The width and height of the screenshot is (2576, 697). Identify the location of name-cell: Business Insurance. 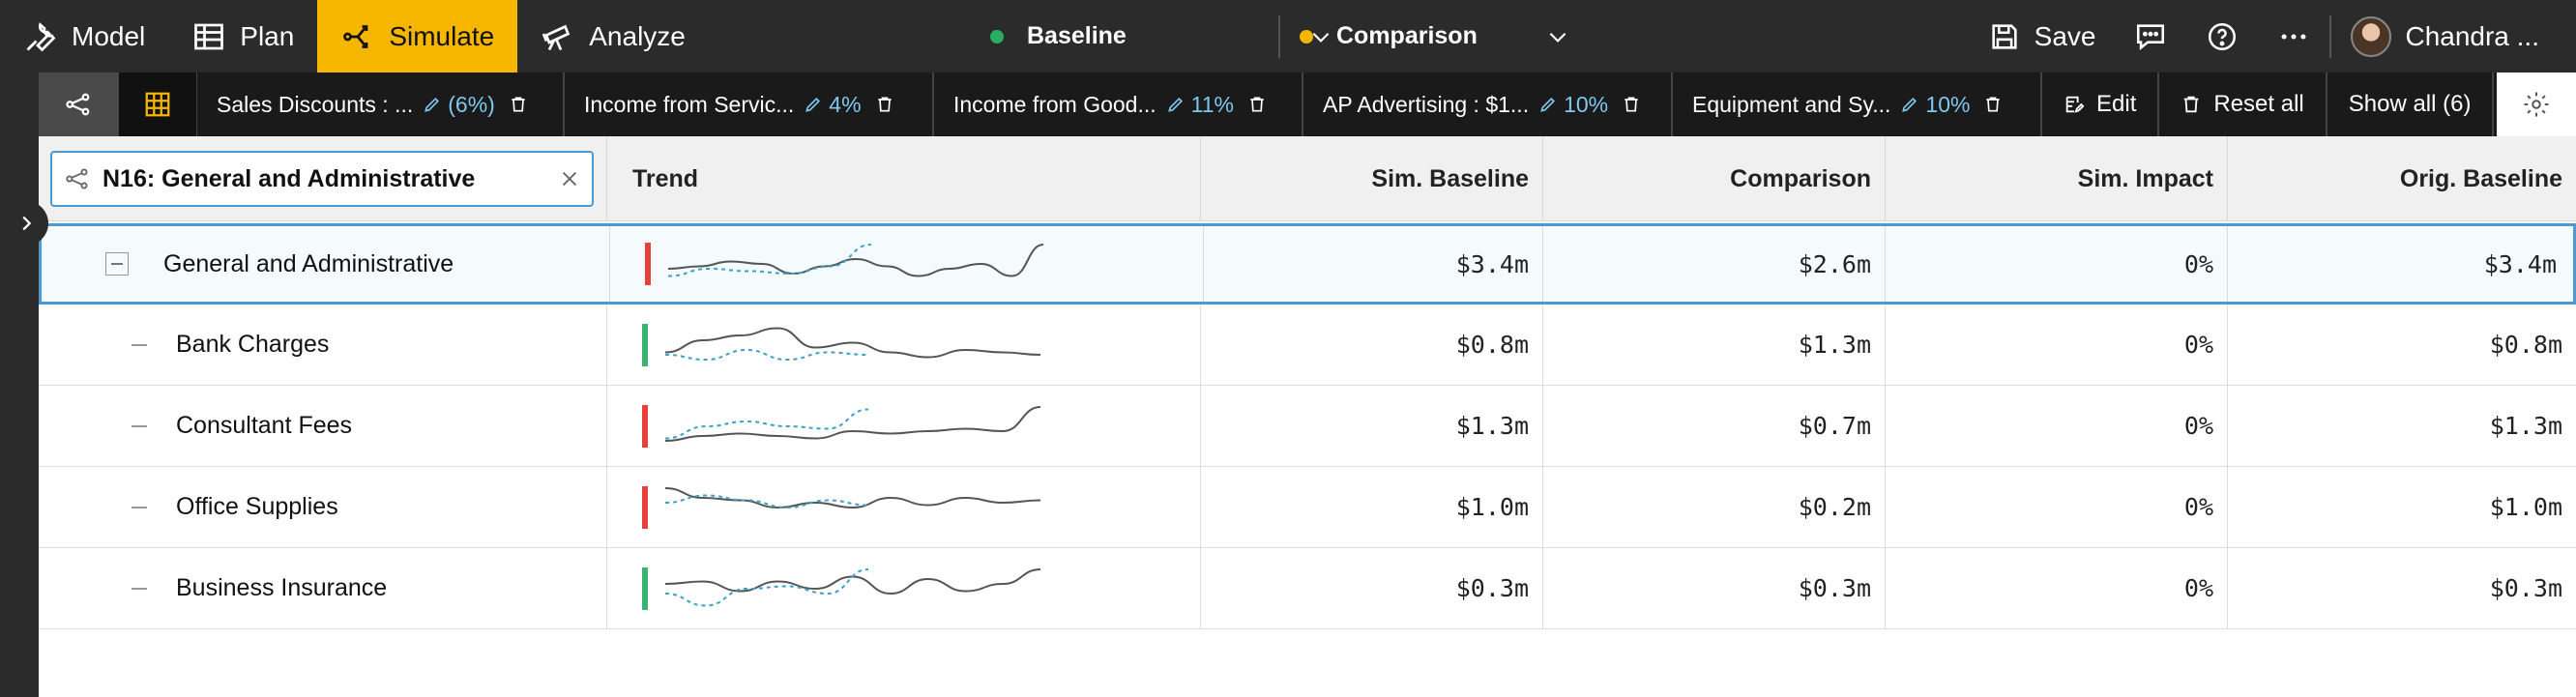
(323, 588).